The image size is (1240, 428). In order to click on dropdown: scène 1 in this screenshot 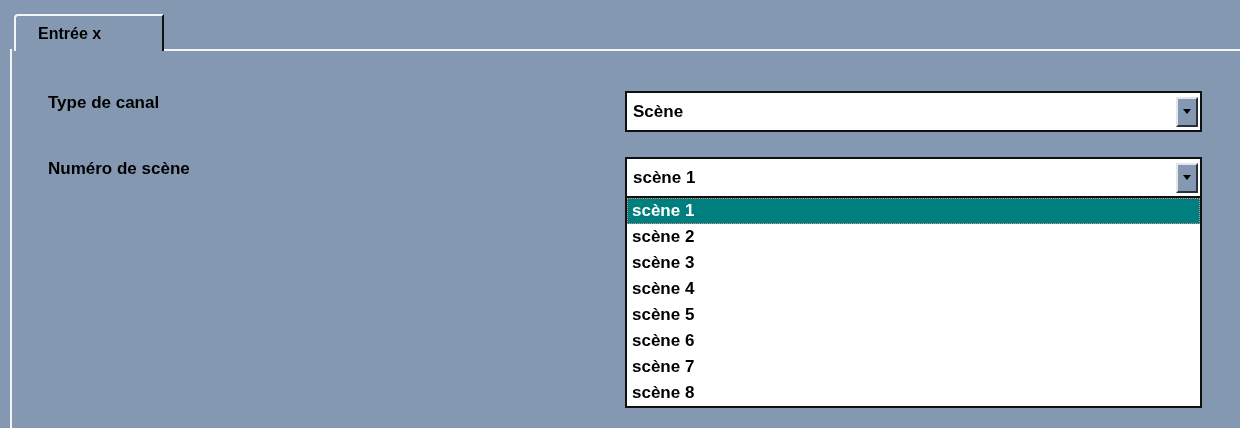, I will do `click(913, 177)`.